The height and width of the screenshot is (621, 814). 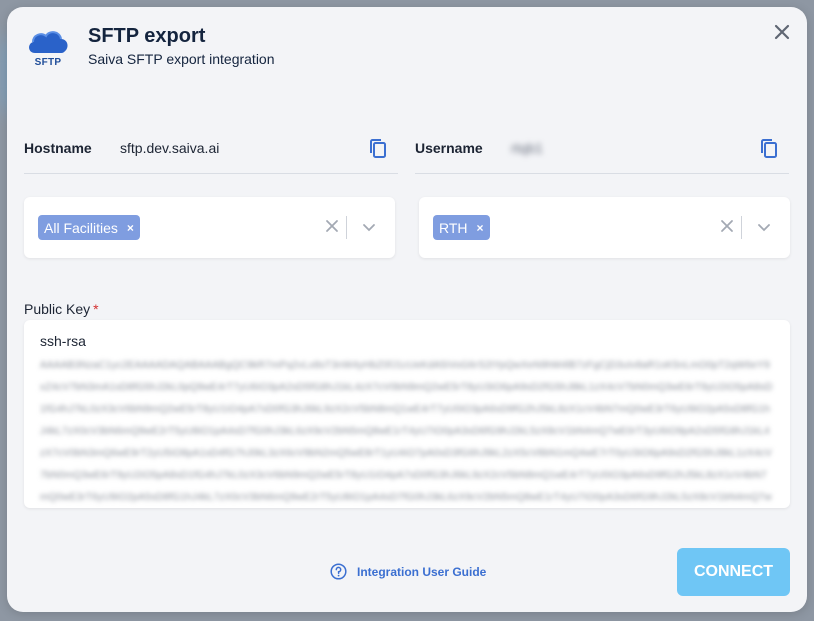 I want to click on dialog-subtitle: Saiva SFTP export integration, so click(x=181, y=59).